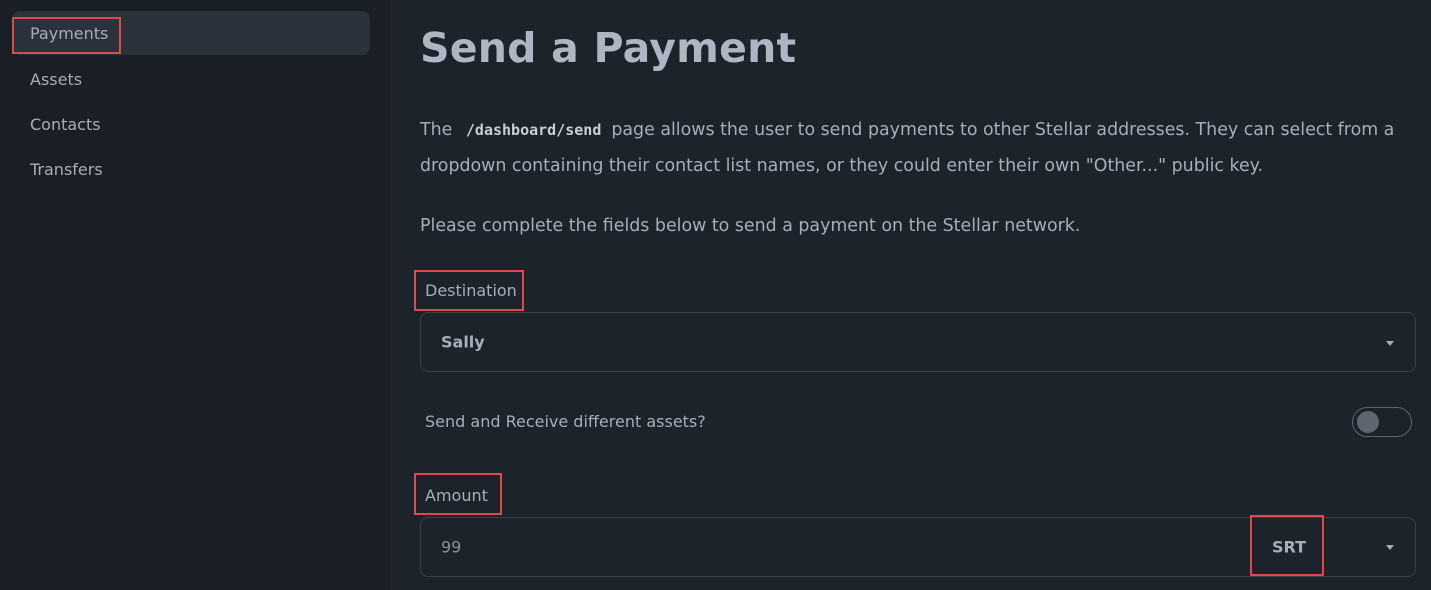  Describe the element at coordinates (608, 48) in the screenshot. I see `page-title: Send a Payment` at that location.